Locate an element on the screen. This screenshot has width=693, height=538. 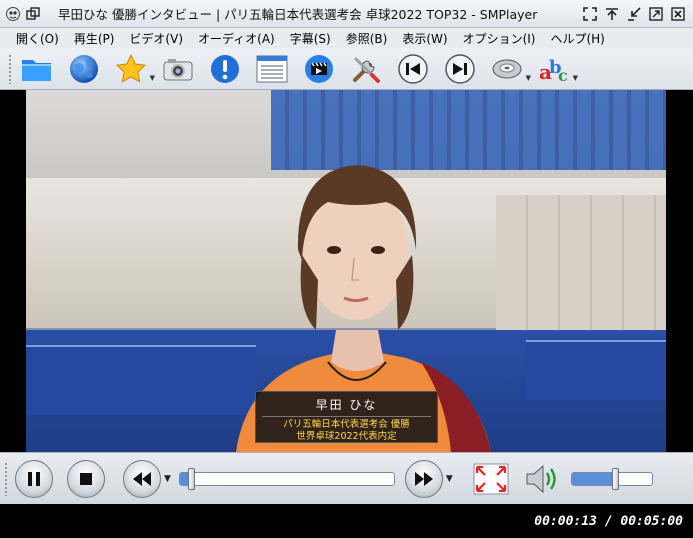
subtitles-abc-icon: abc ▼ is located at coordinates (557, 69).